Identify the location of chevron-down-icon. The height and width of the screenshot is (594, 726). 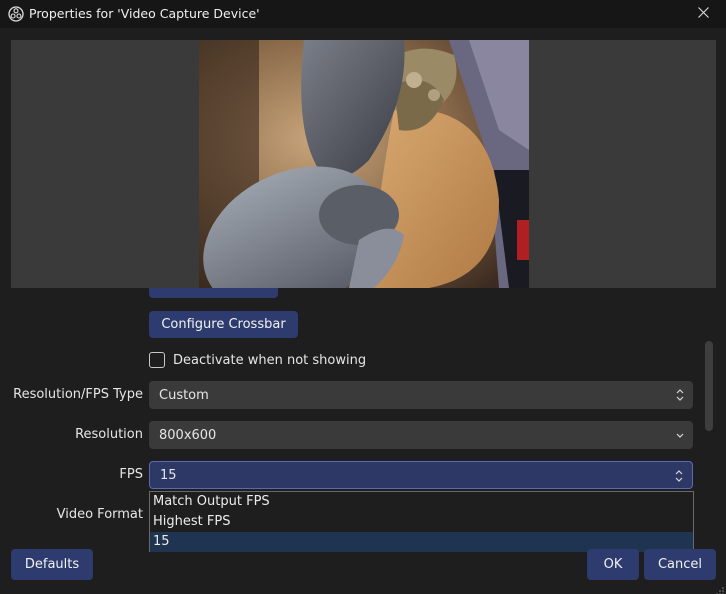
(680, 435).